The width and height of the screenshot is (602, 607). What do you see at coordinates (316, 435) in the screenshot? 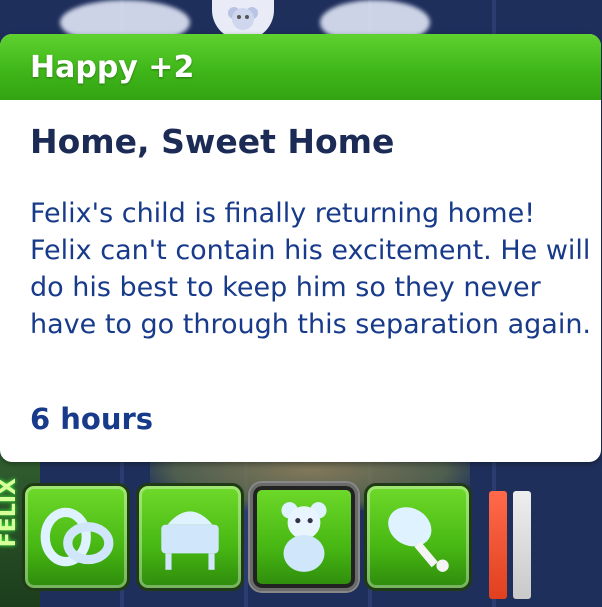
I see `tooltip-pointer` at bounding box center [316, 435].